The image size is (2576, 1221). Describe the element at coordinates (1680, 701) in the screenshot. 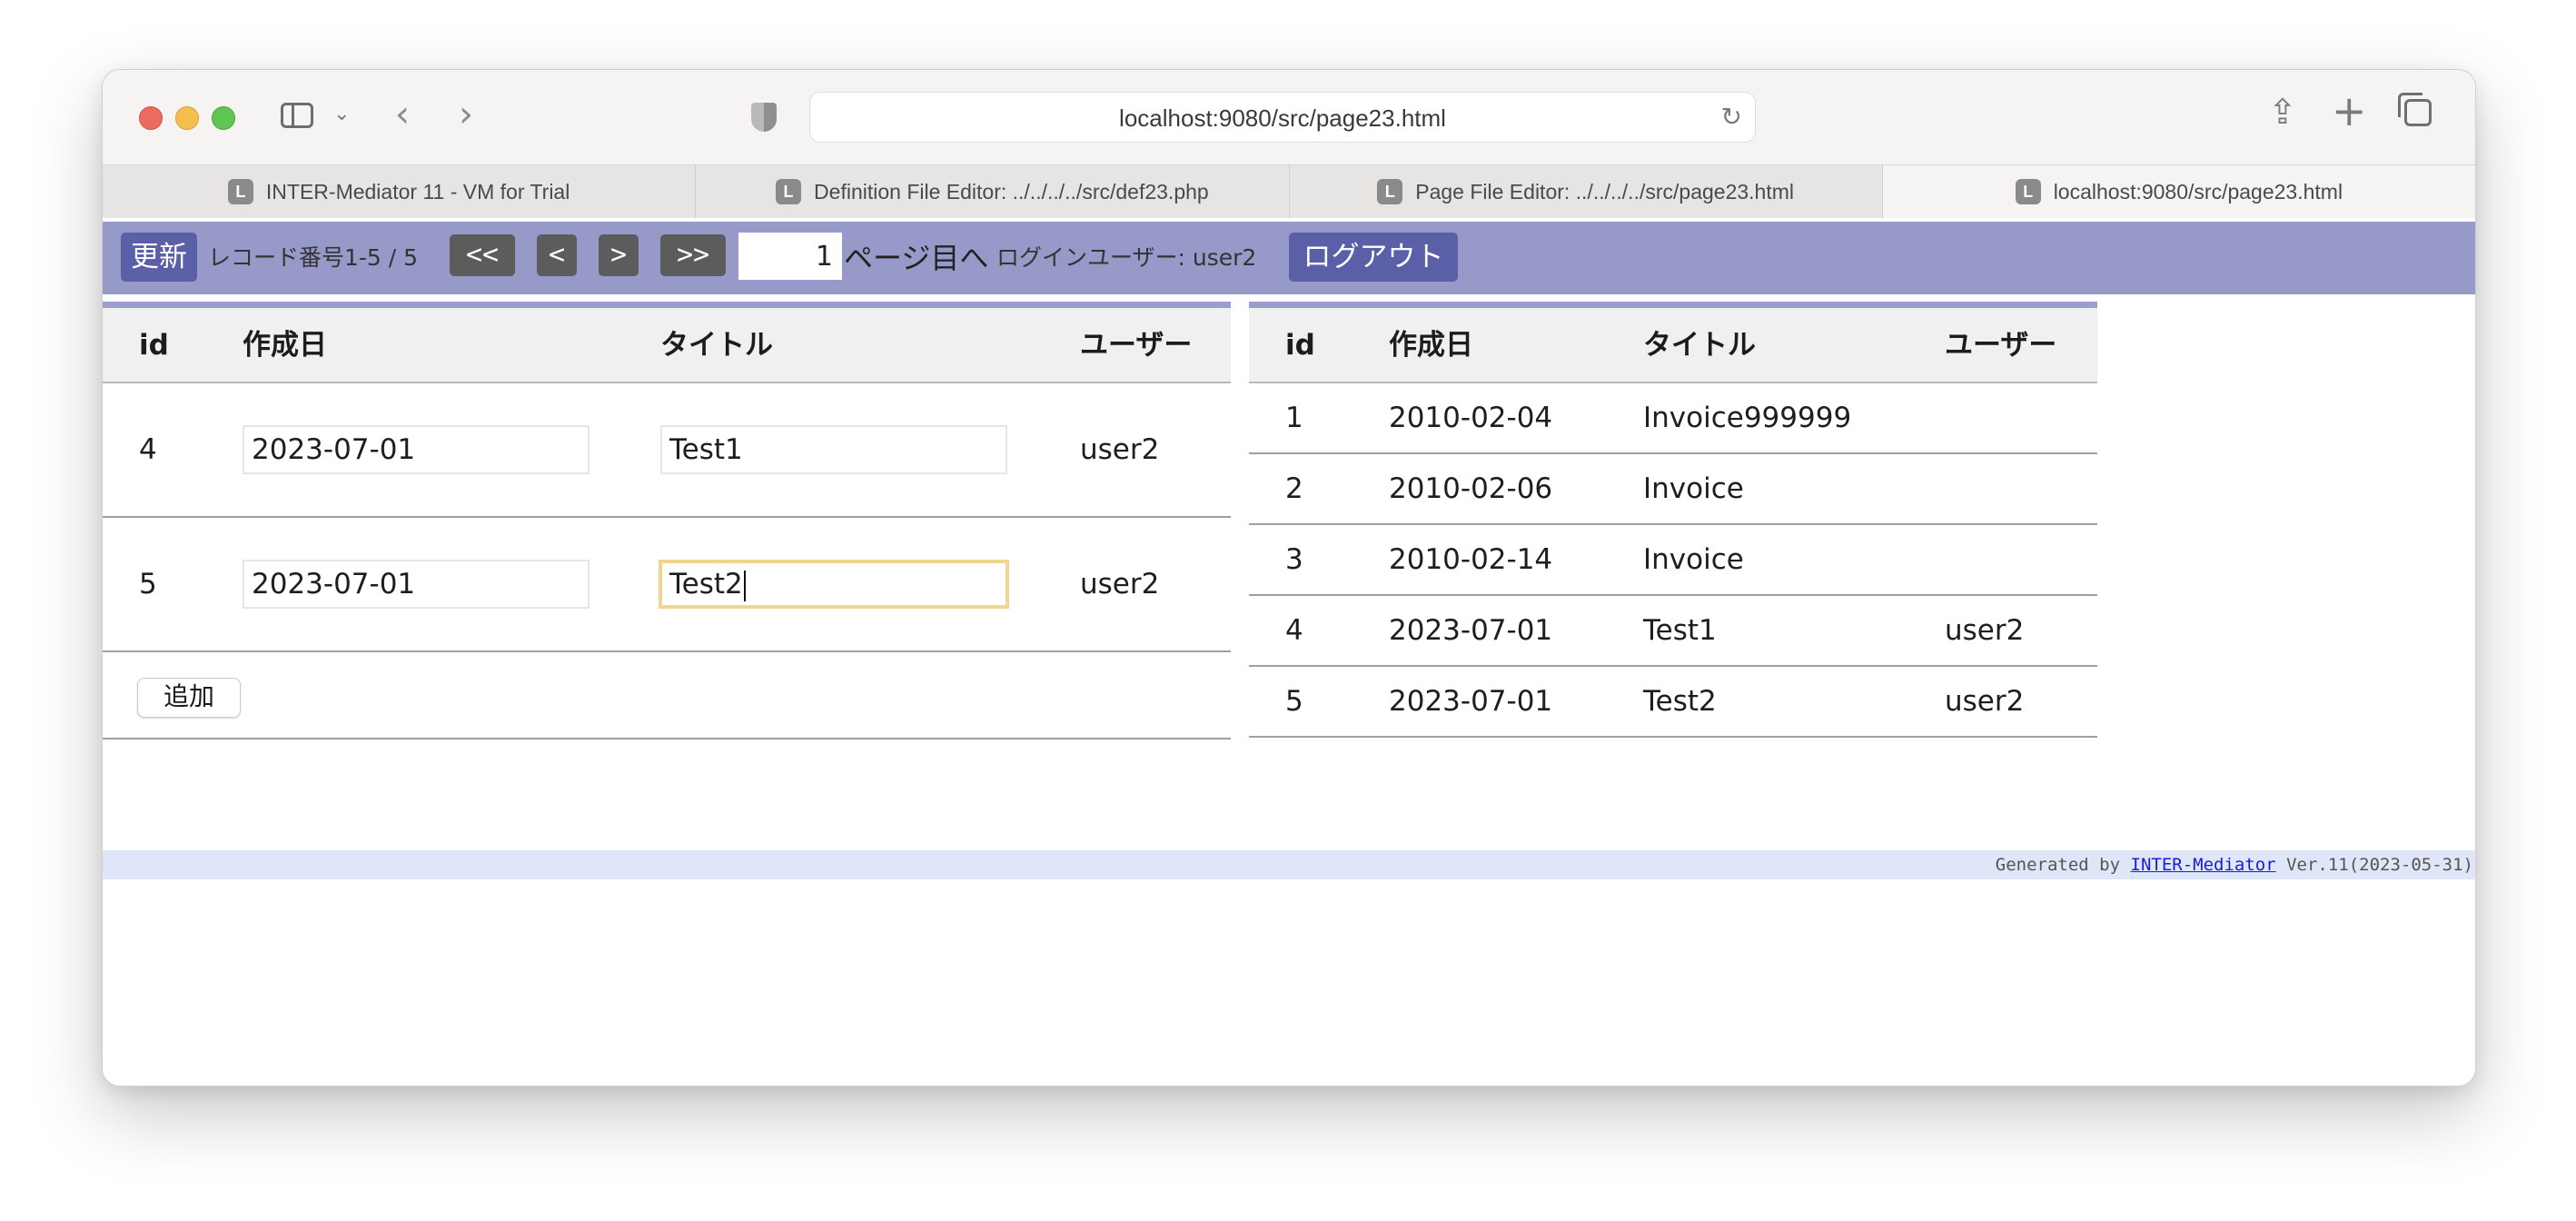

I see `cell-title: Test2` at that location.